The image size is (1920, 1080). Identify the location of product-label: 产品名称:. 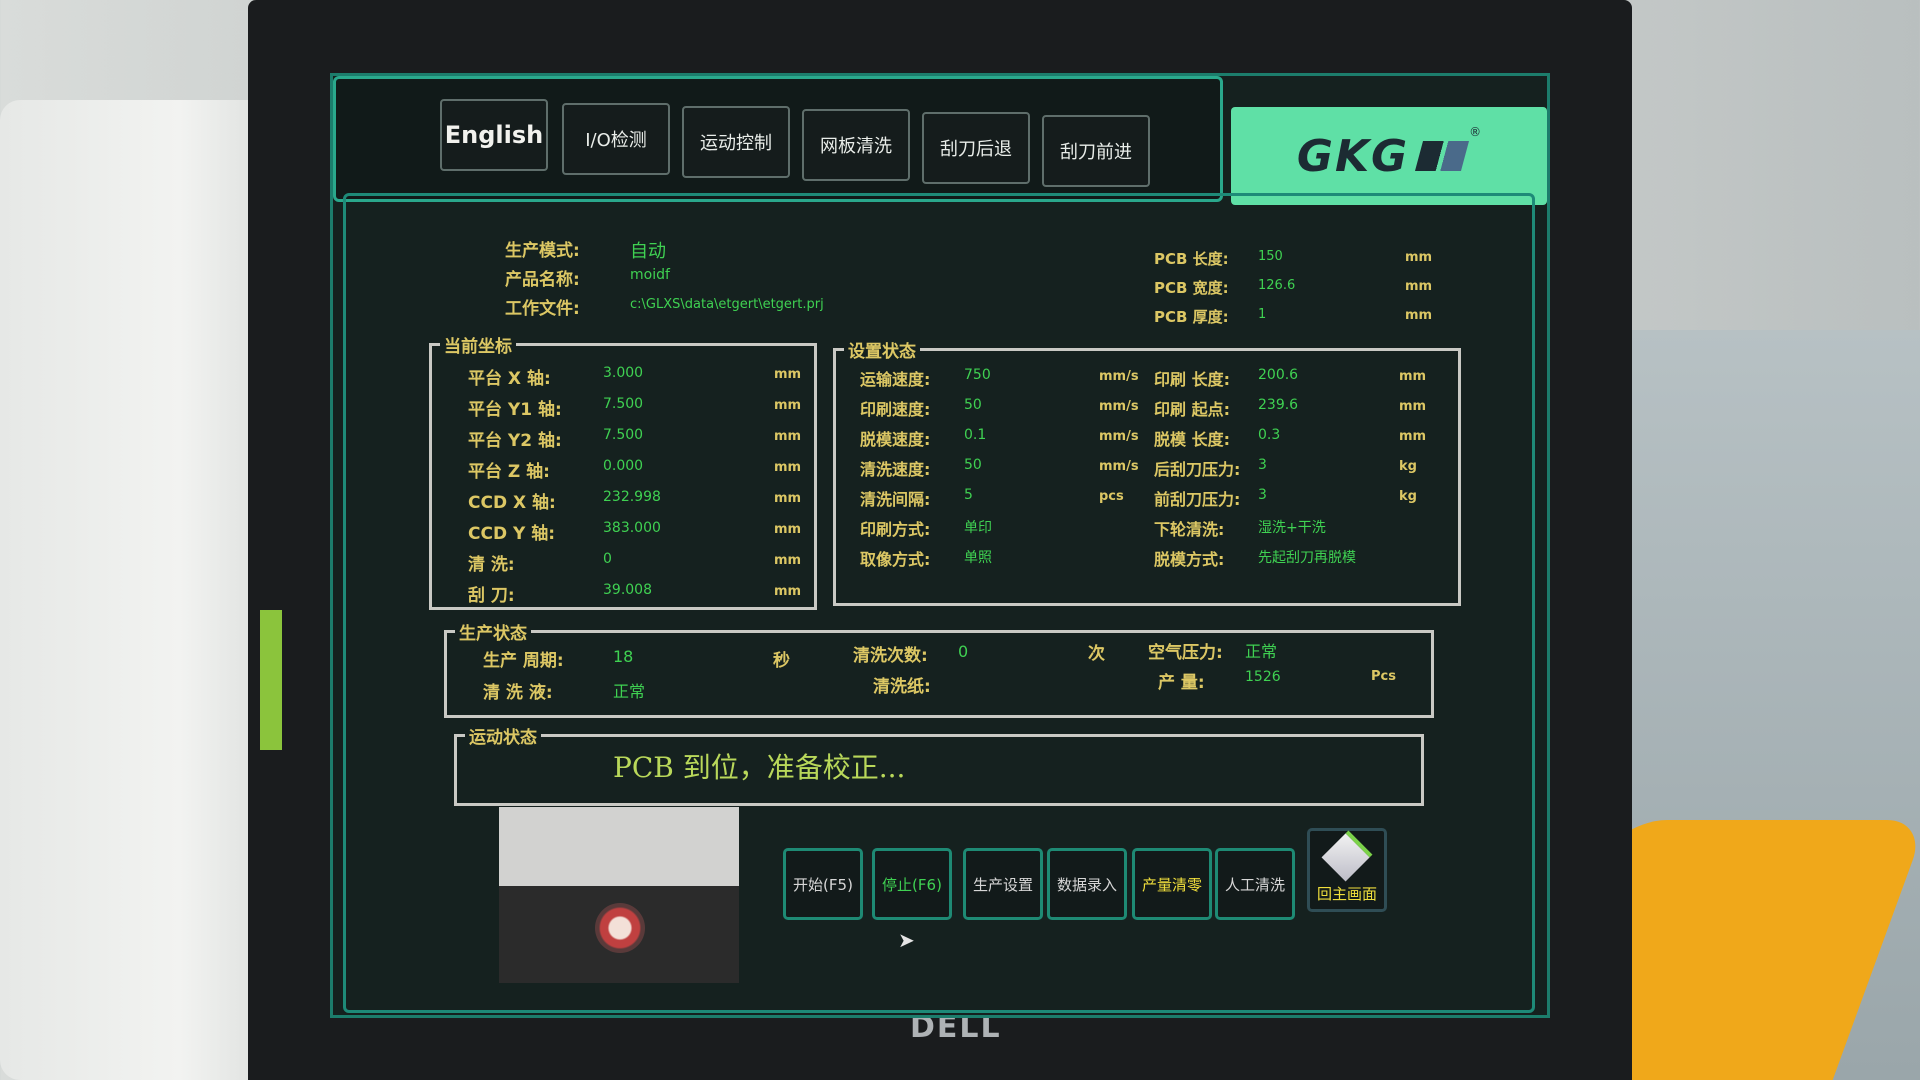
(542, 280).